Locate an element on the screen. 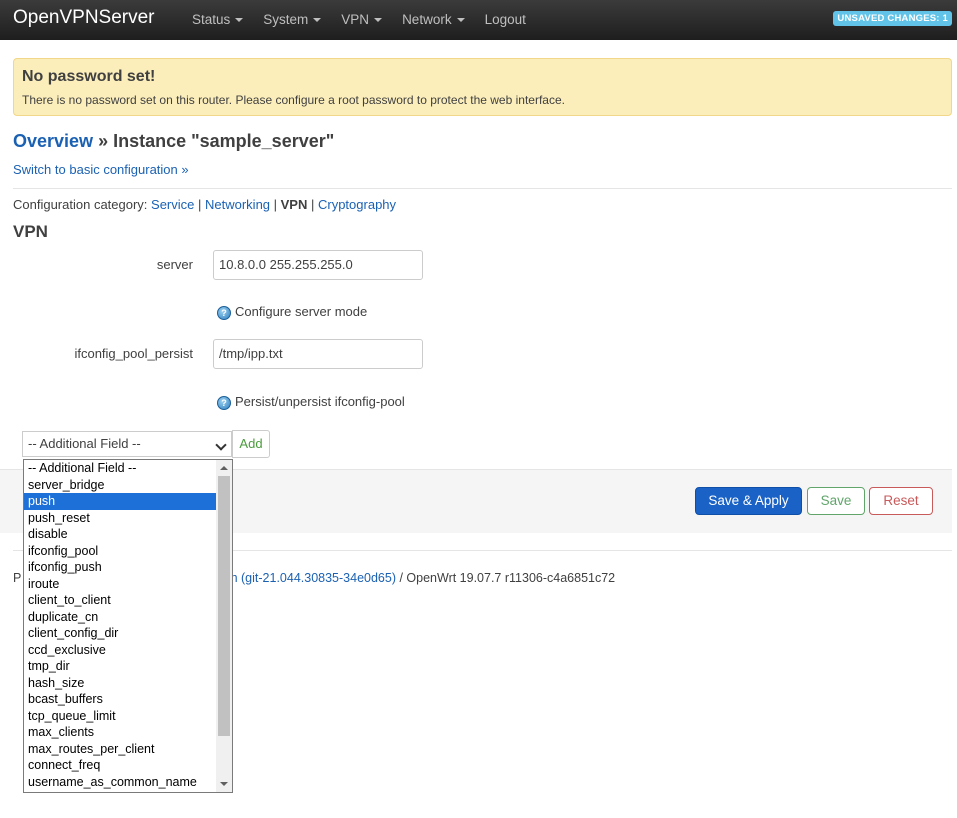 This screenshot has width=957, height=818. dropdown-option: disable is located at coordinates (120, 534).